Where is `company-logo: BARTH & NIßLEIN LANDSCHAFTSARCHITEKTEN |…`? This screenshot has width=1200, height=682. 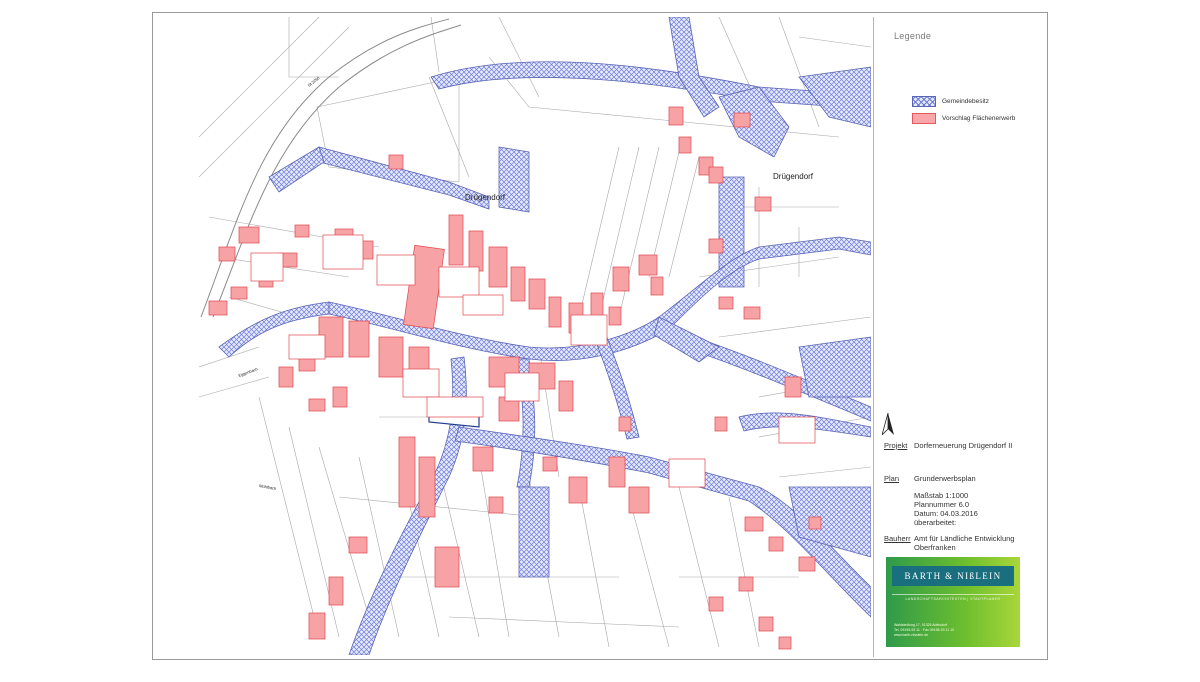
company-logo: BARTH & NIßLEIN LANDSCHAFTSARCHITEKTEN |… is located at coordinates (953, 602).